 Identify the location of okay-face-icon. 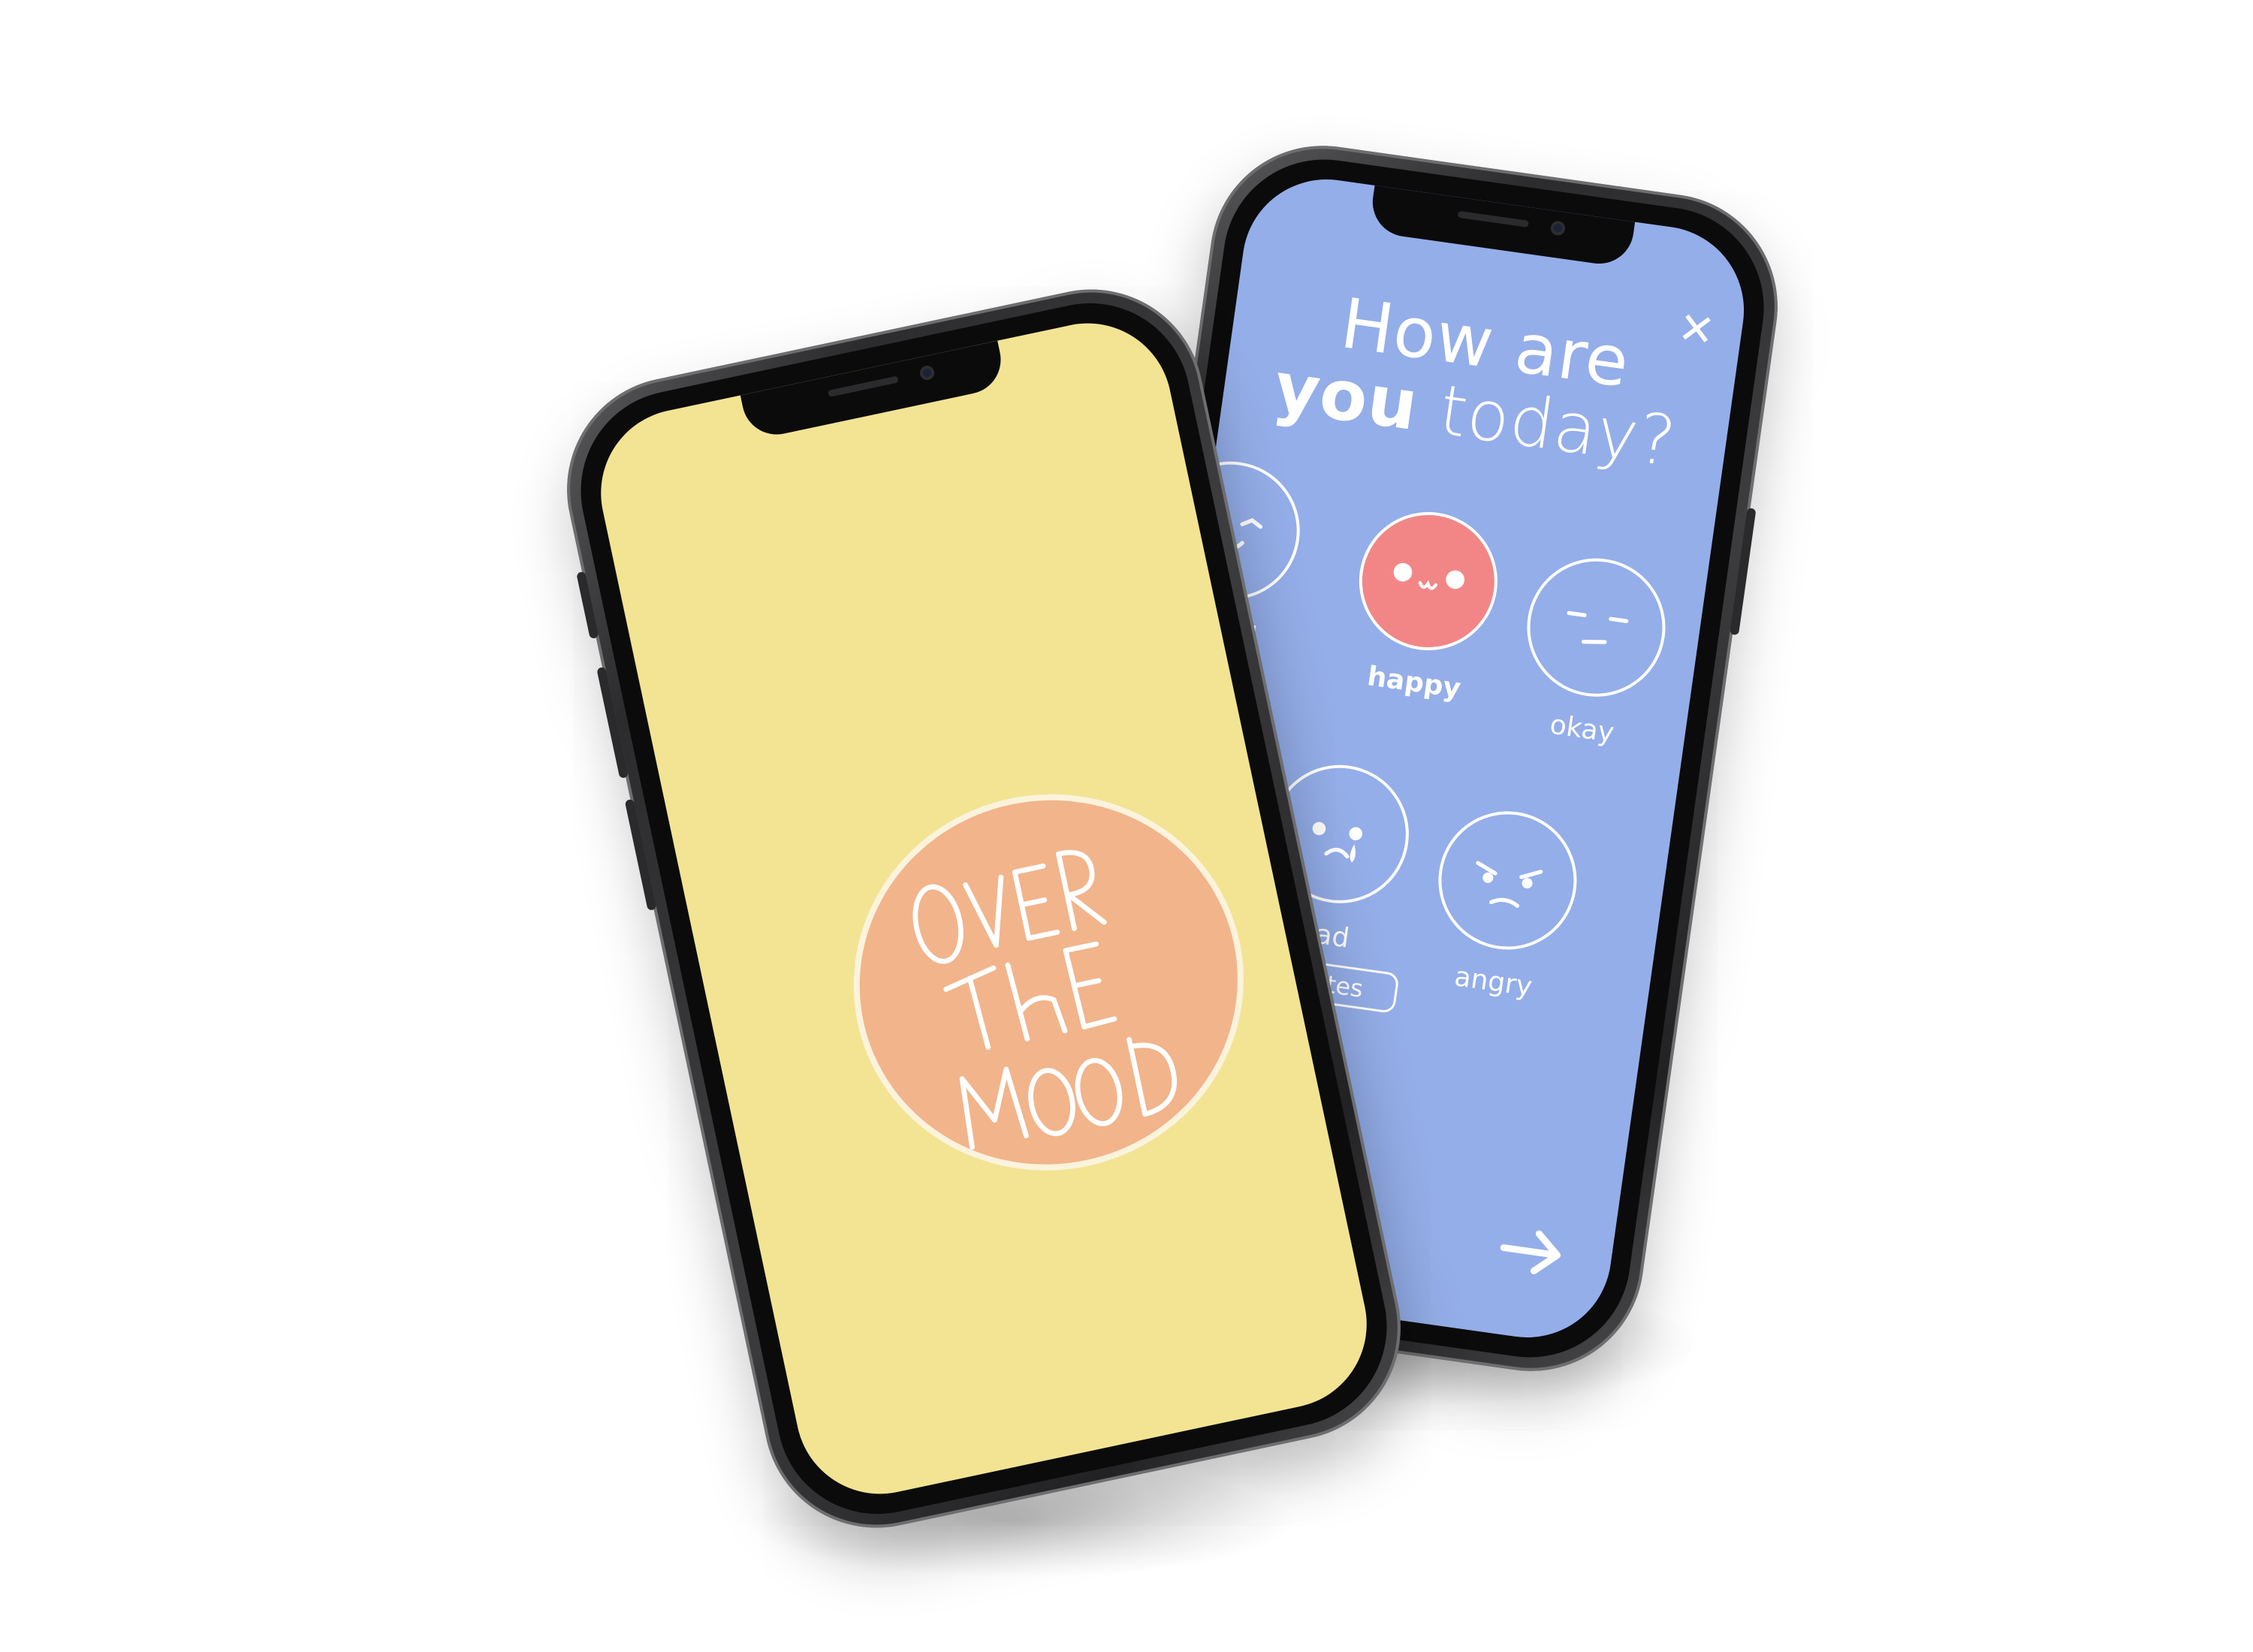
(1596, 627).